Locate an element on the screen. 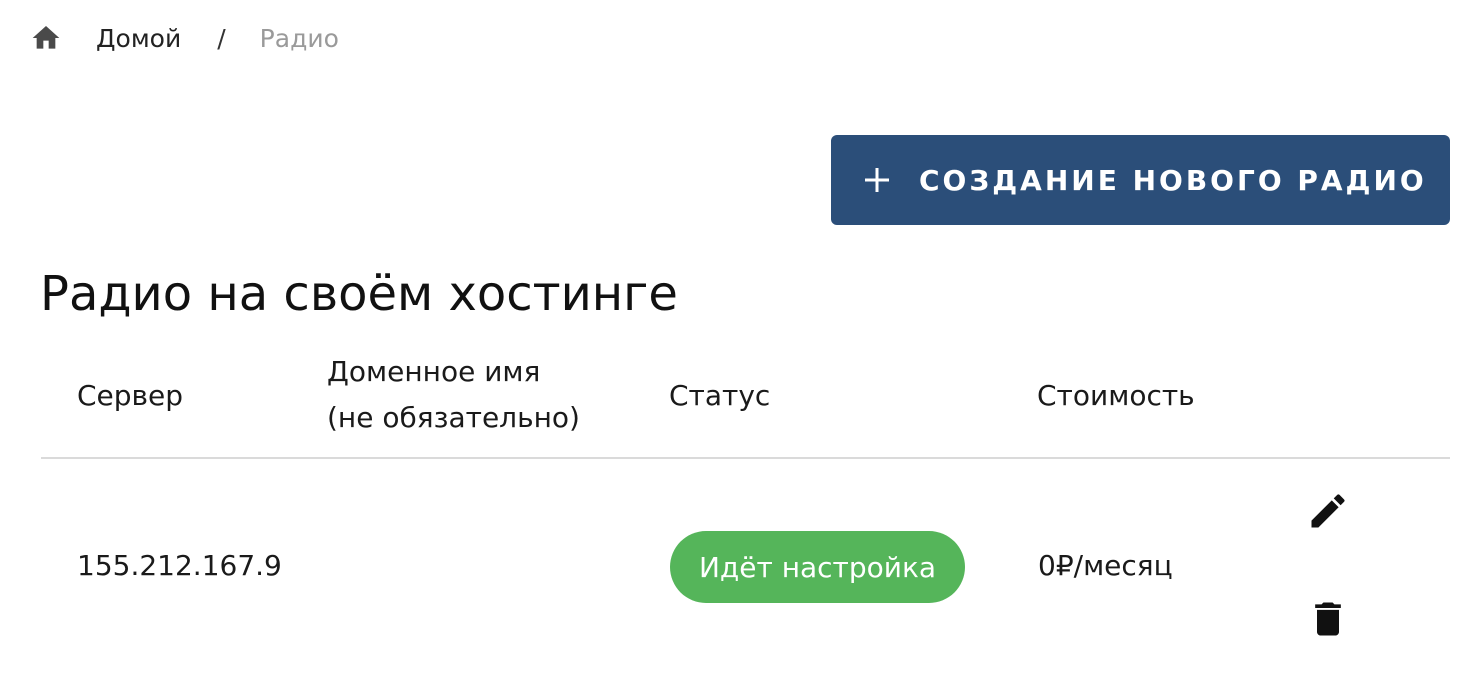  column-header-cost: Стоимость is located at coordinates (1116, 395).